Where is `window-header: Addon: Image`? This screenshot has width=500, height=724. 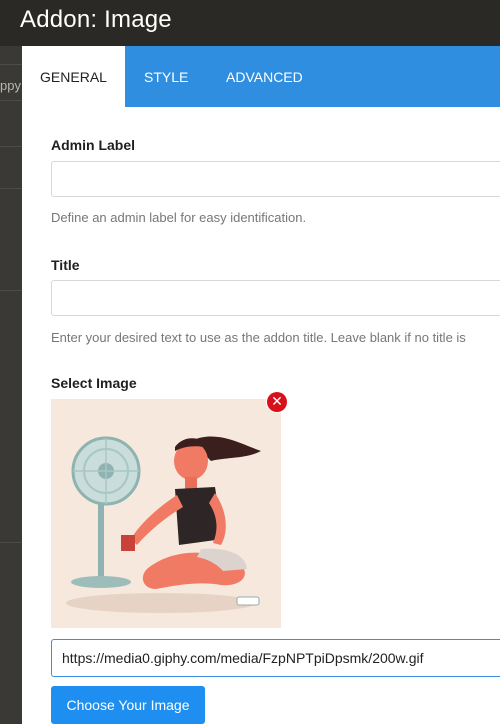 window-header: Addon: Image is located at coordinates (250, 23).